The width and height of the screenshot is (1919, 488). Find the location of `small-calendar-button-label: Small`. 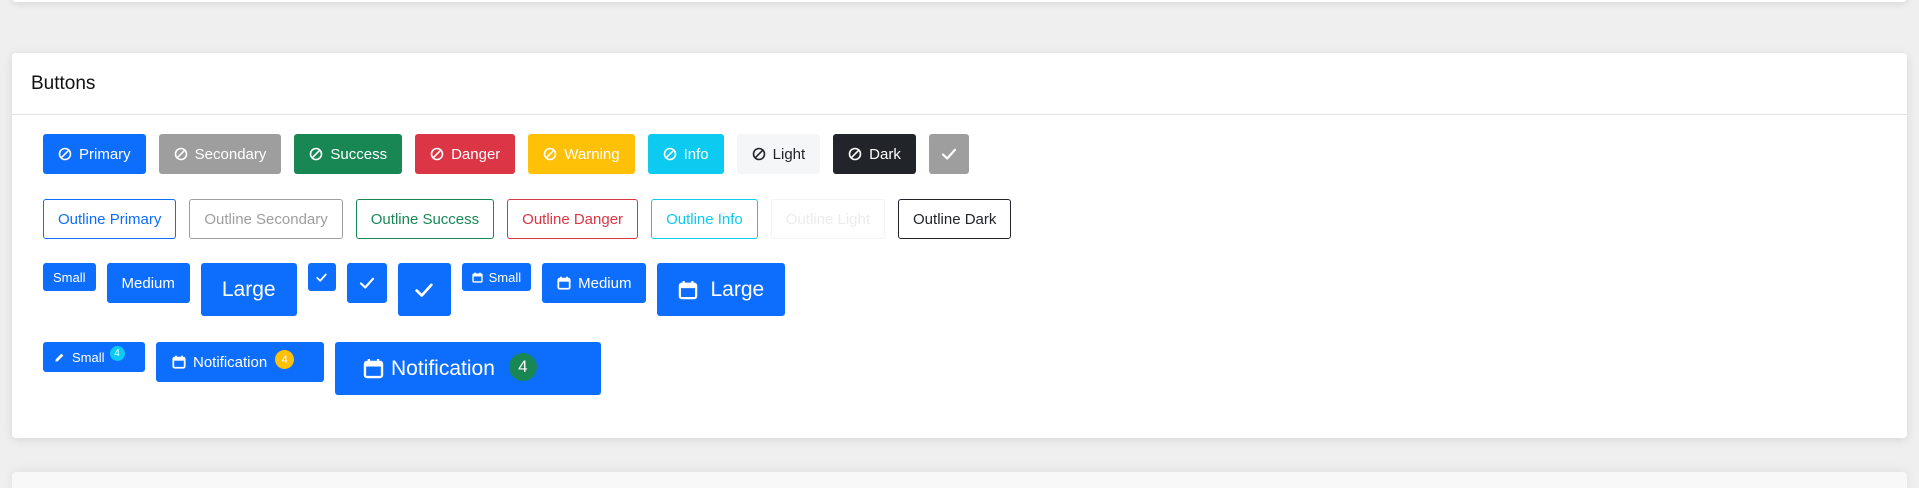

small-calendar-button-label: Small is located at coordinates (505, 277).